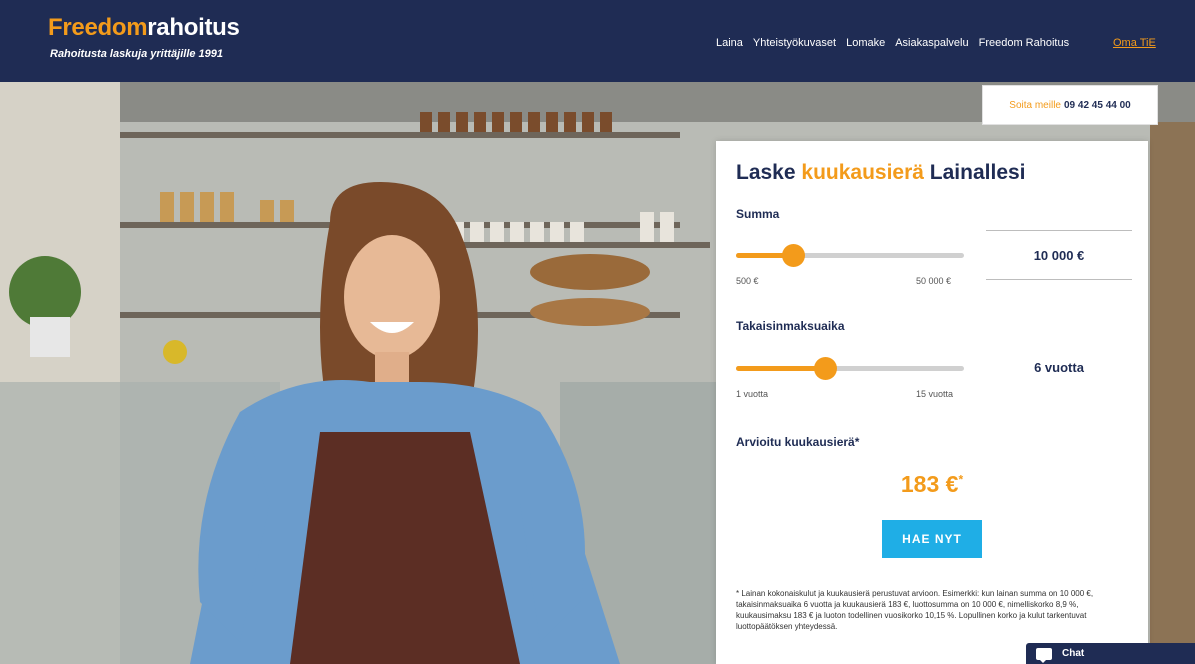 The image size is (1195, 664). I want to click on period-min: 1 vuotta, so click(752, 394).